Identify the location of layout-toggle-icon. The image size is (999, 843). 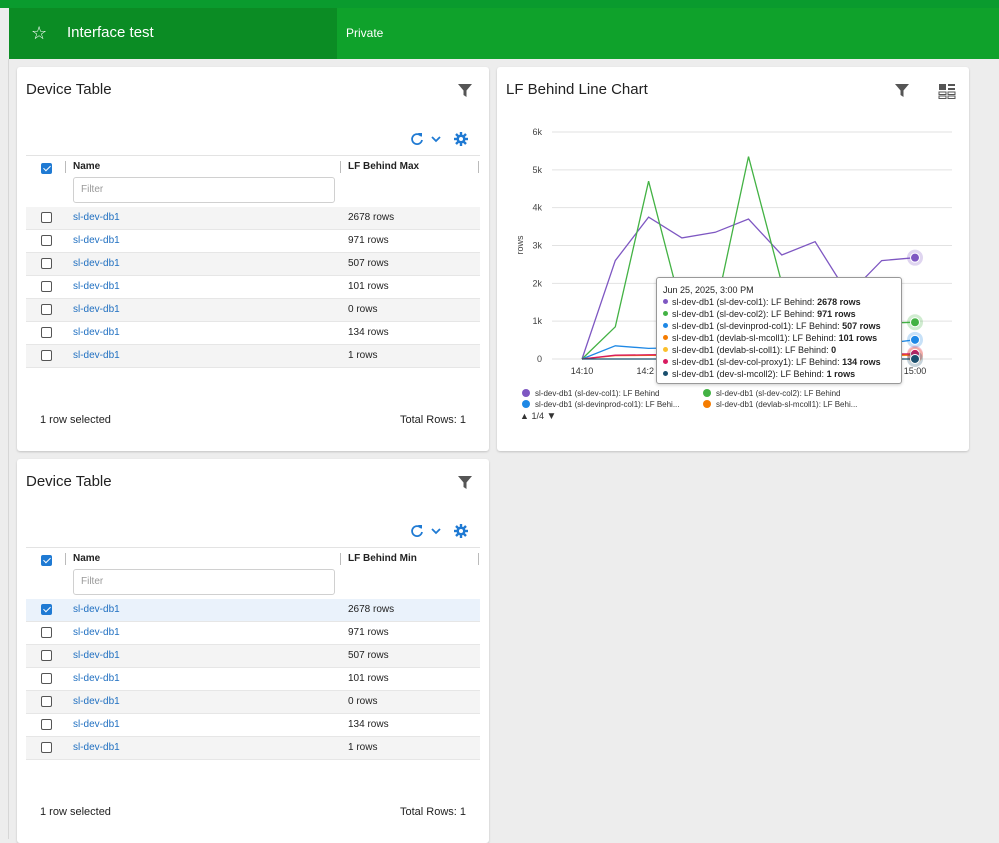
(947, 91).